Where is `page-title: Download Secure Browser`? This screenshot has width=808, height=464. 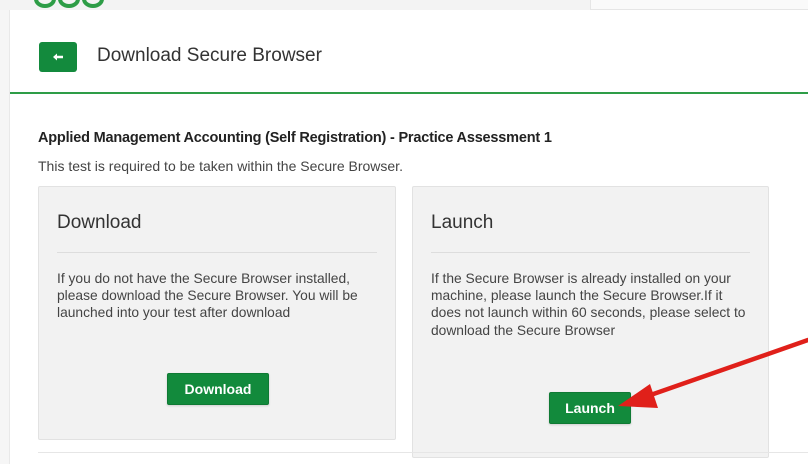
page-title: Download Secure Browser is located at coordinates (209, 55).